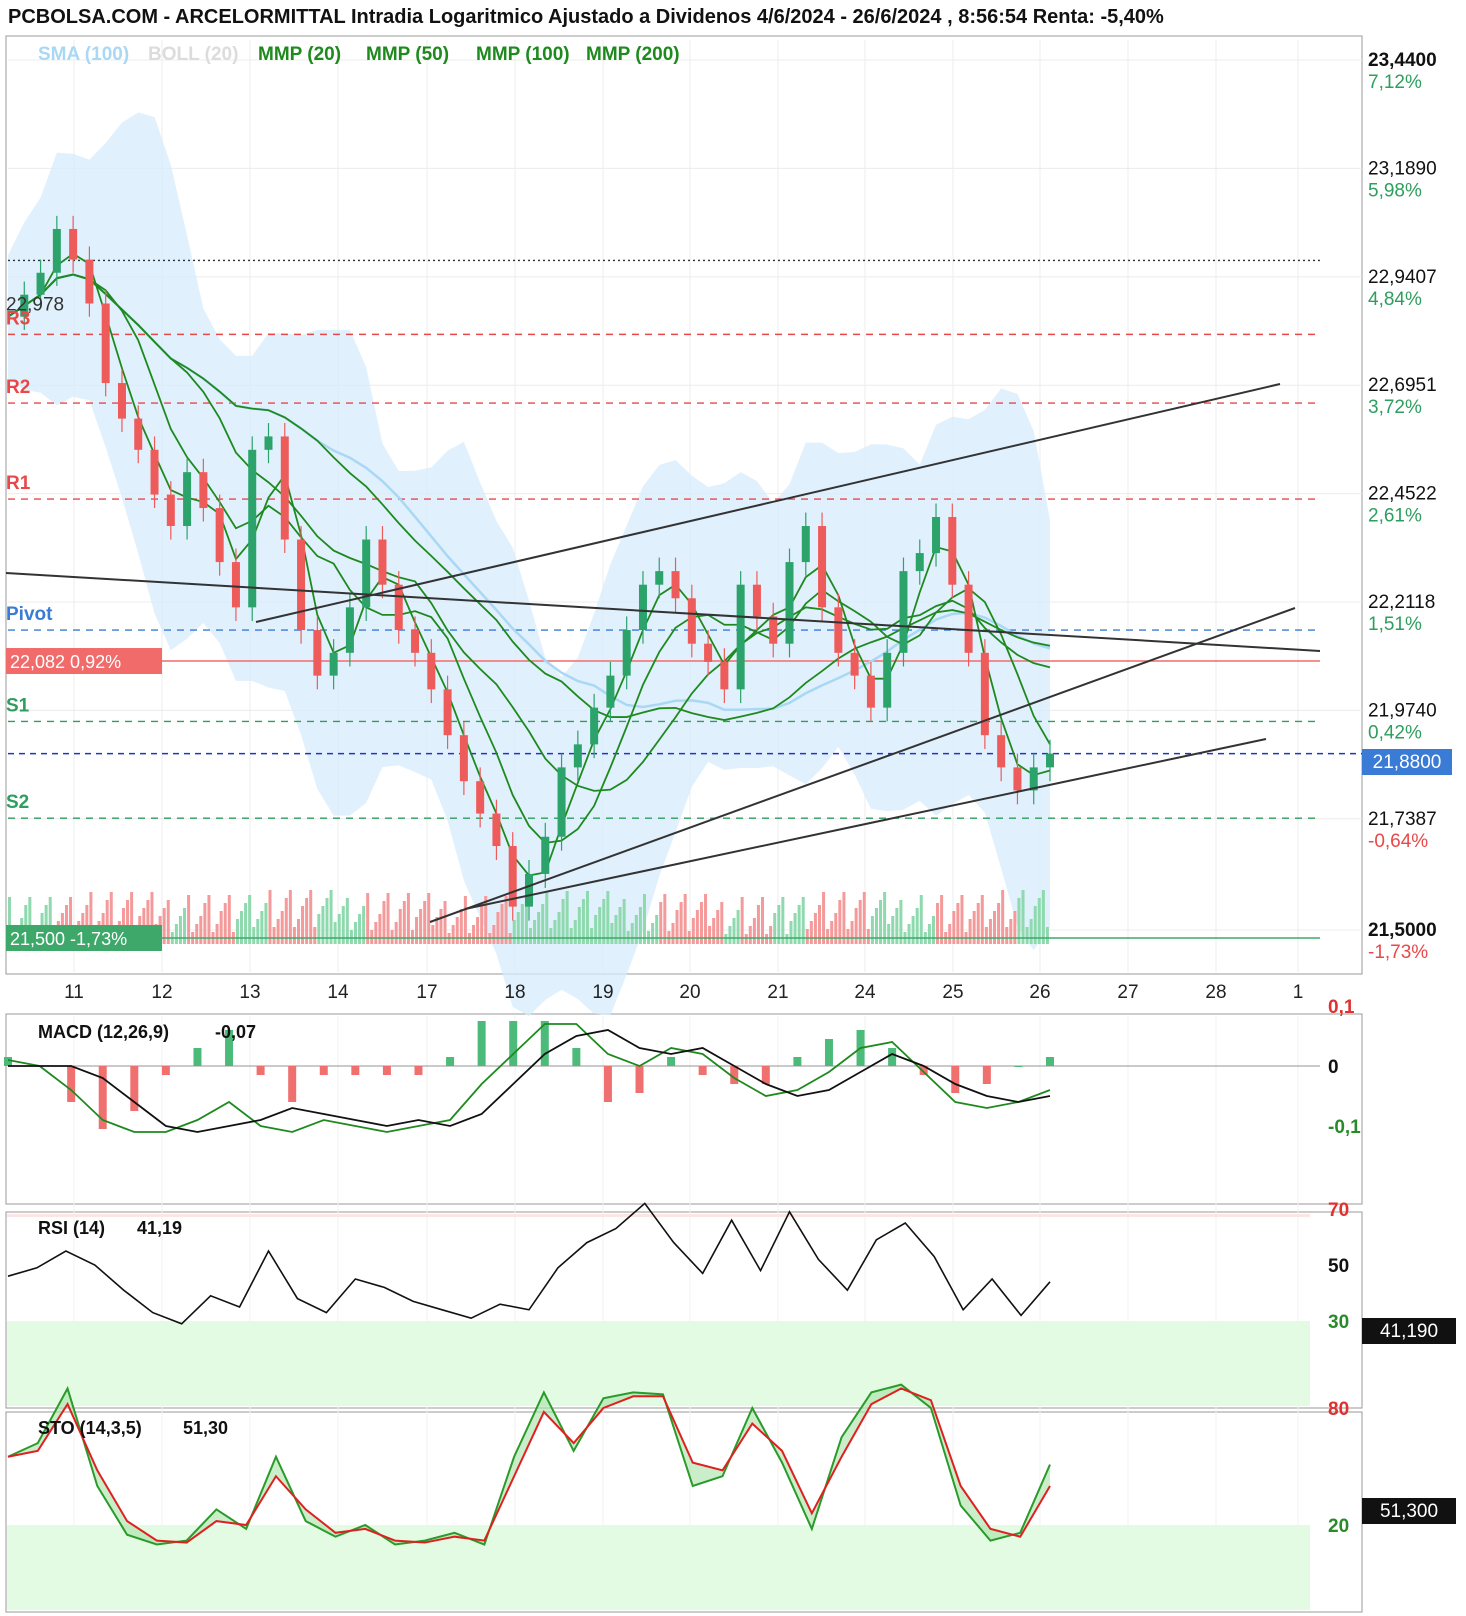 The height and width of the screenshot is (1616, 1466). What do you see at coordinates (1395, 407) in the screenshot?
I see `y-tick-percent: 3,72%` at bounding box center [1395, 407].